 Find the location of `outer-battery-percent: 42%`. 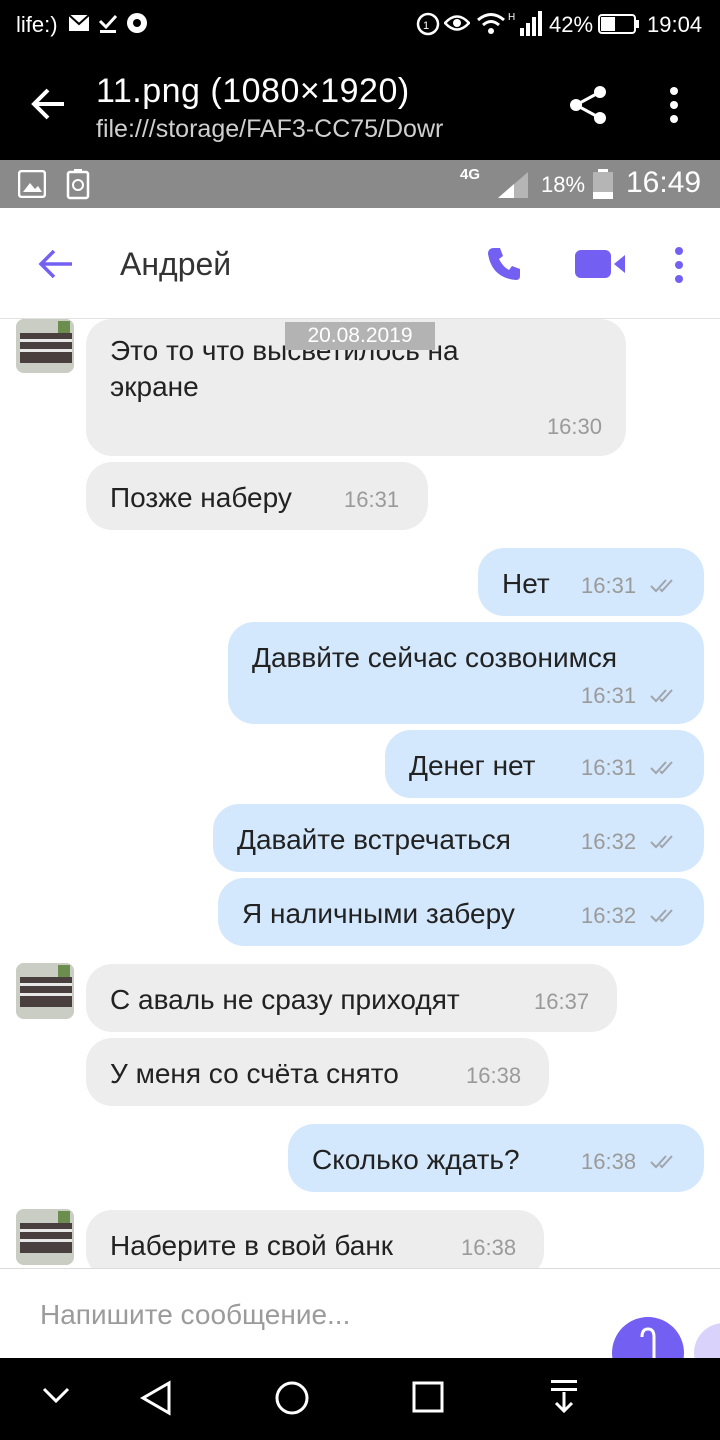

outer-battery-percent: 42% is located at coordinates (571, 24).